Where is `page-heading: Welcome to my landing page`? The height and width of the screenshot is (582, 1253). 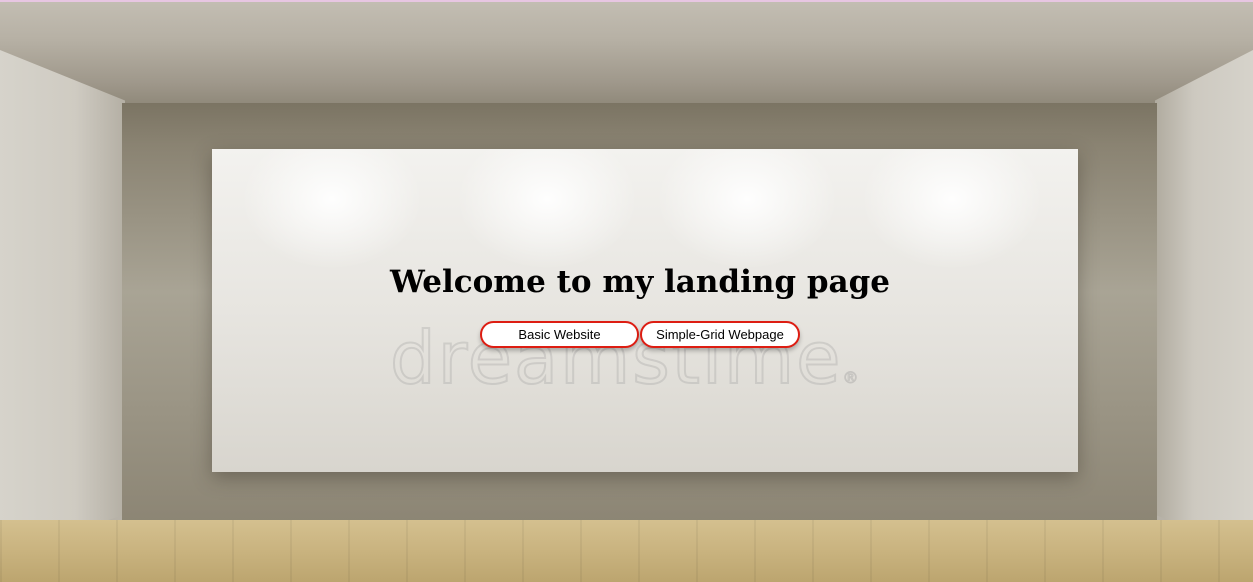 page-heading: Welcome to my landing page is located at coordinates (640, 282).